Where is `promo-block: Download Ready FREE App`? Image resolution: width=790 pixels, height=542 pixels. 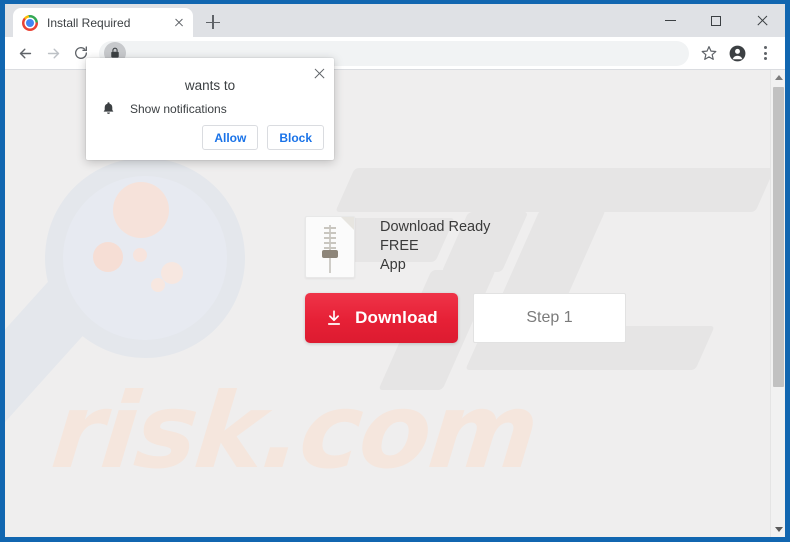 promo-block: Download Ready FREE App is located at coordinates (397, 247).